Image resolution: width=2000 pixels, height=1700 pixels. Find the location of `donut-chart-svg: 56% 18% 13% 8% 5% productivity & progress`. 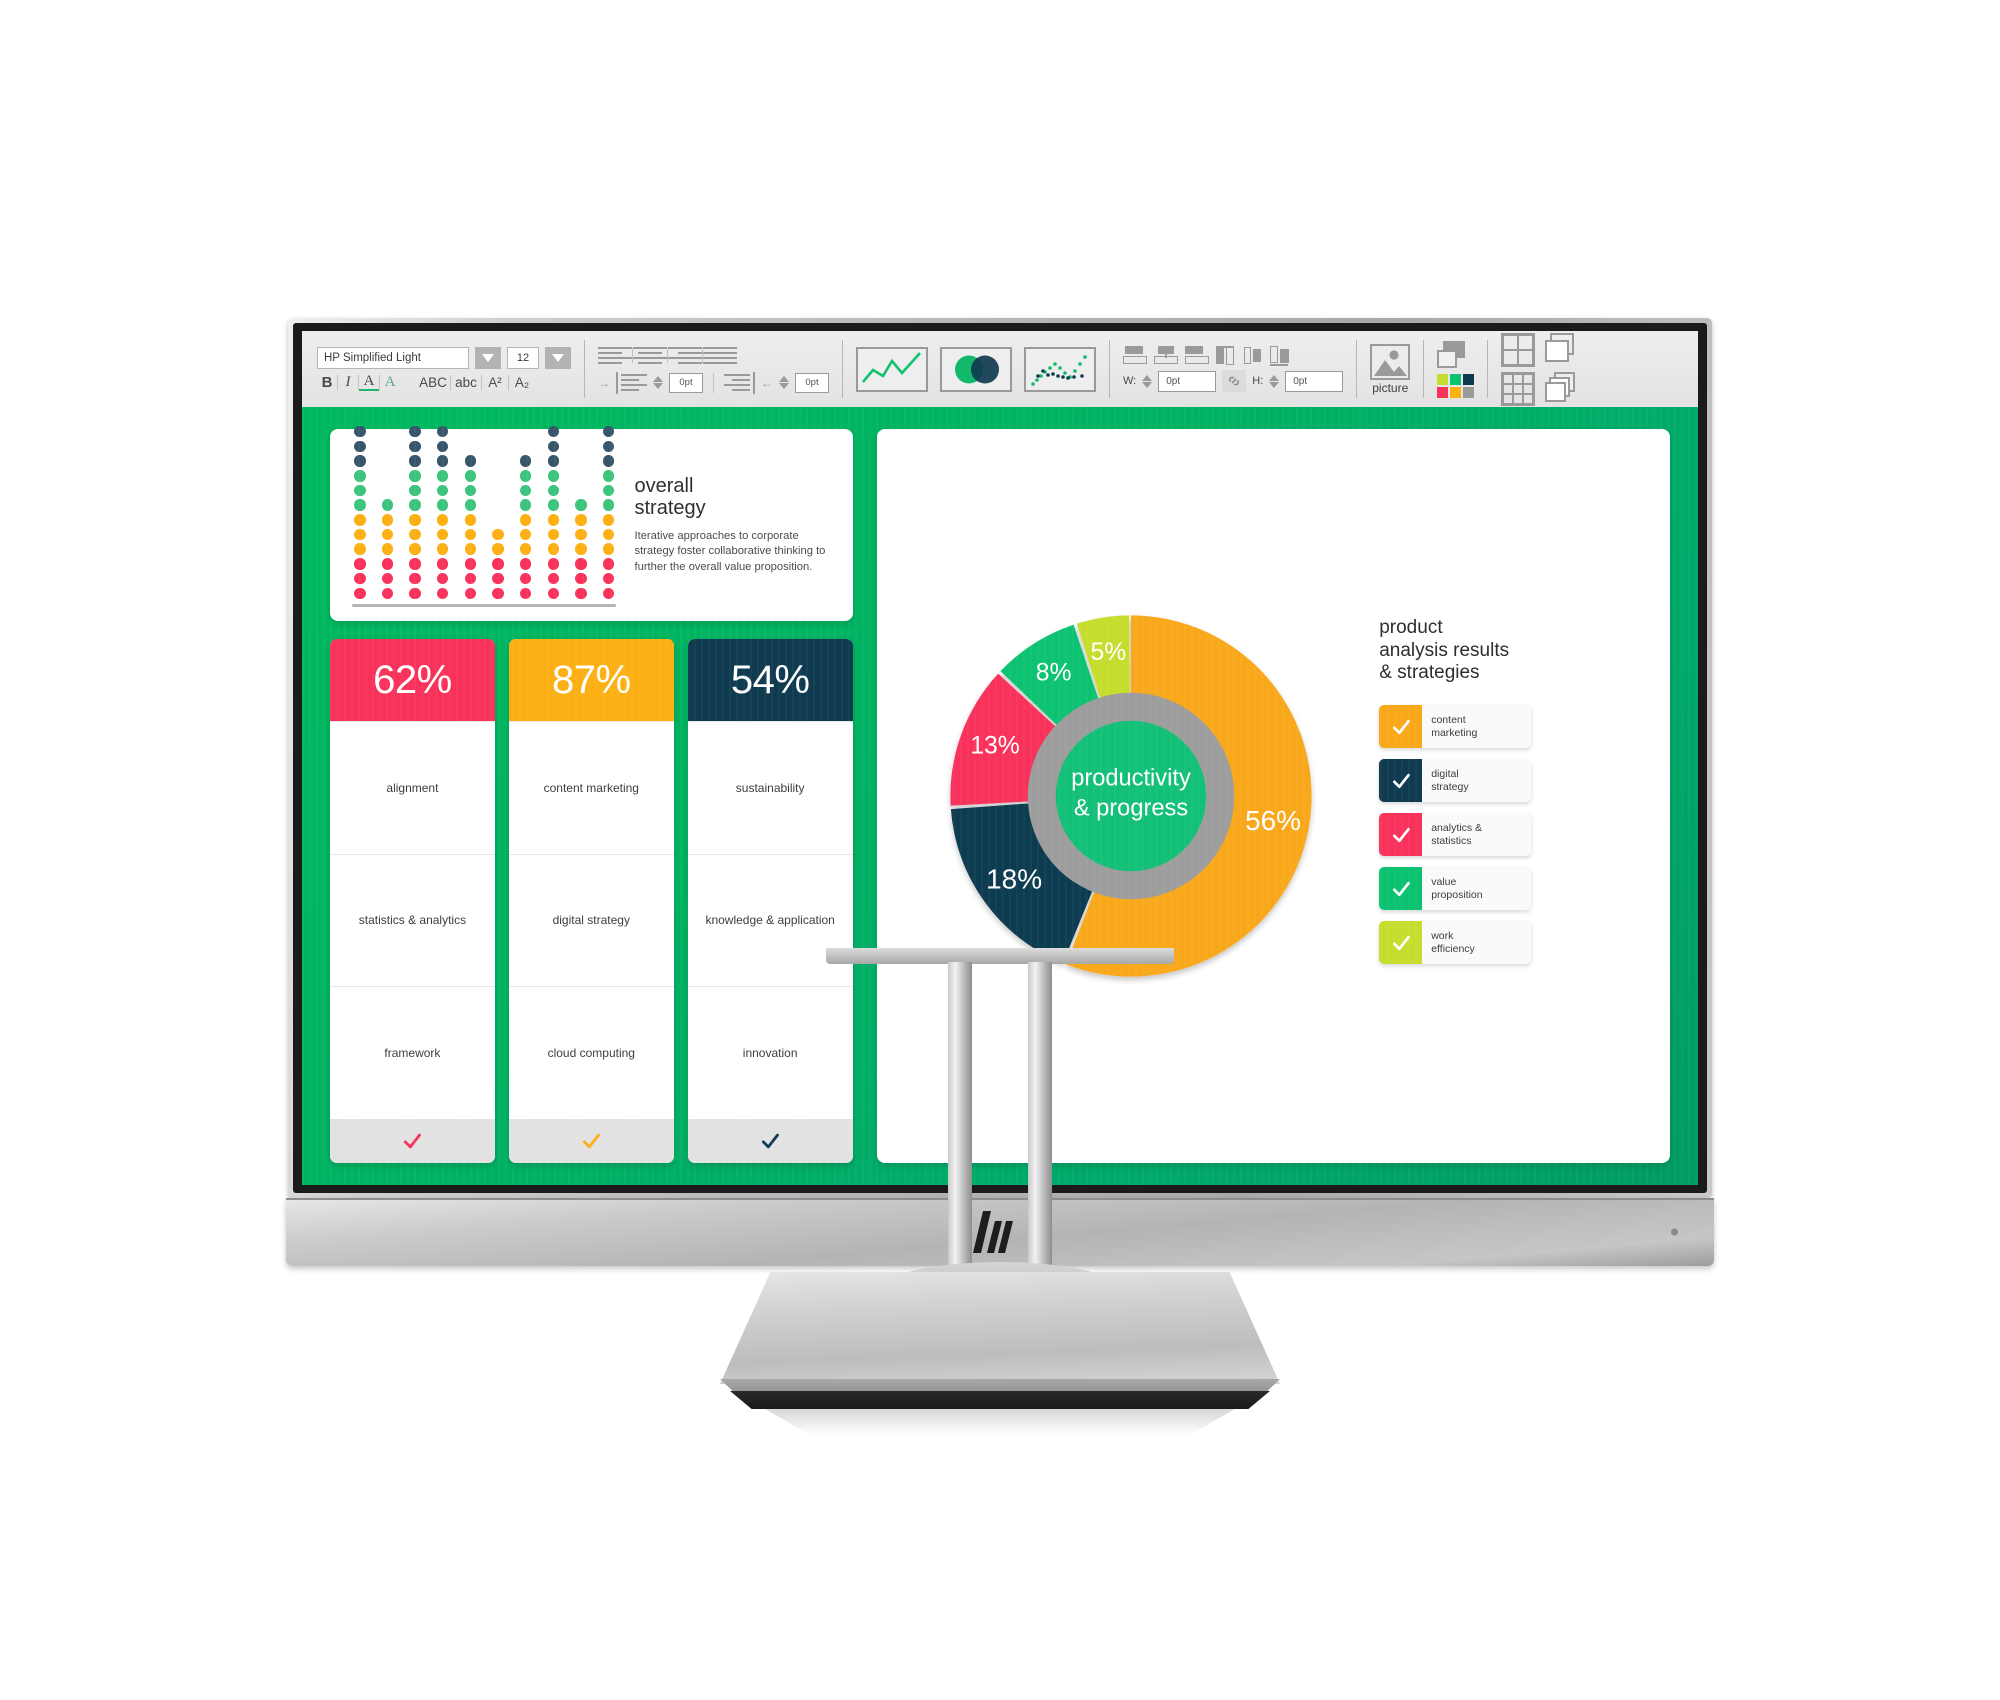

donut-chart-svg: 56% 18% 13% 8% 5% productivity & progress is located at coordinates (1131, 796).